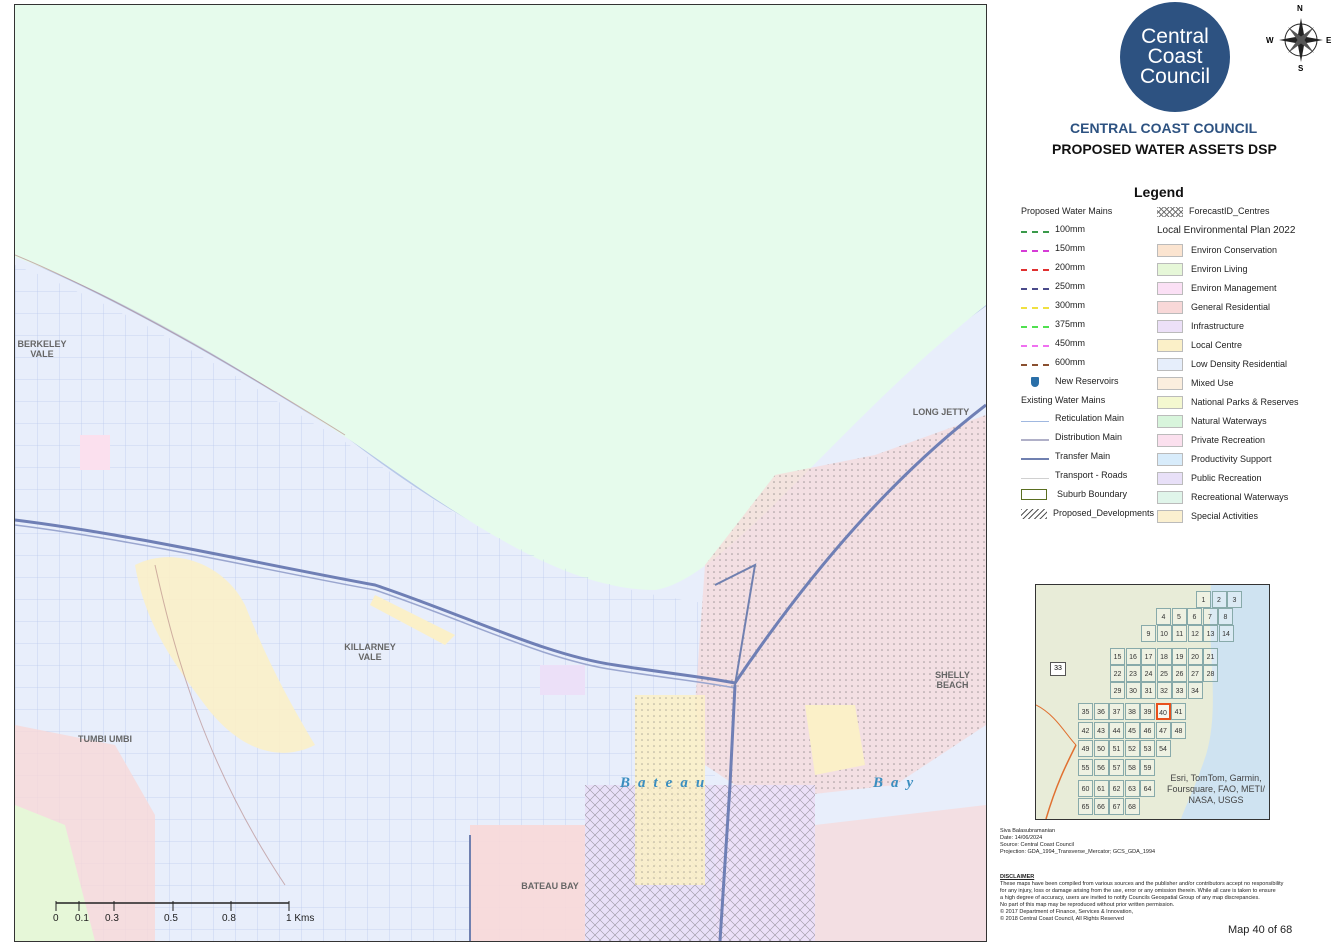  I want to click on legend-existing-group: Existing Water Mains, so click(1063, 400).